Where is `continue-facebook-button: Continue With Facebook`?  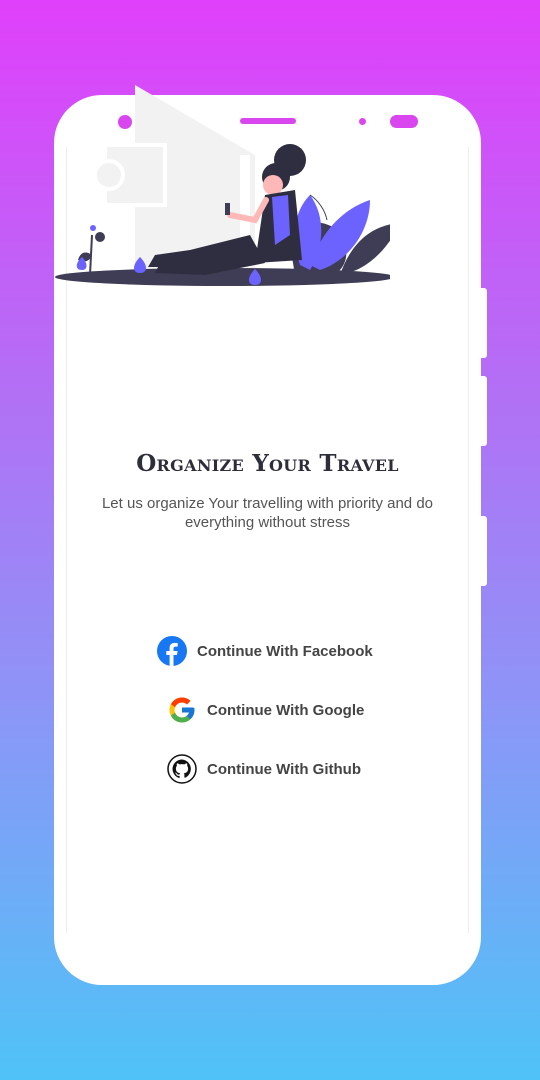 continue-facebook-button: Continue With Facebook is located at coordinates (265, 651).